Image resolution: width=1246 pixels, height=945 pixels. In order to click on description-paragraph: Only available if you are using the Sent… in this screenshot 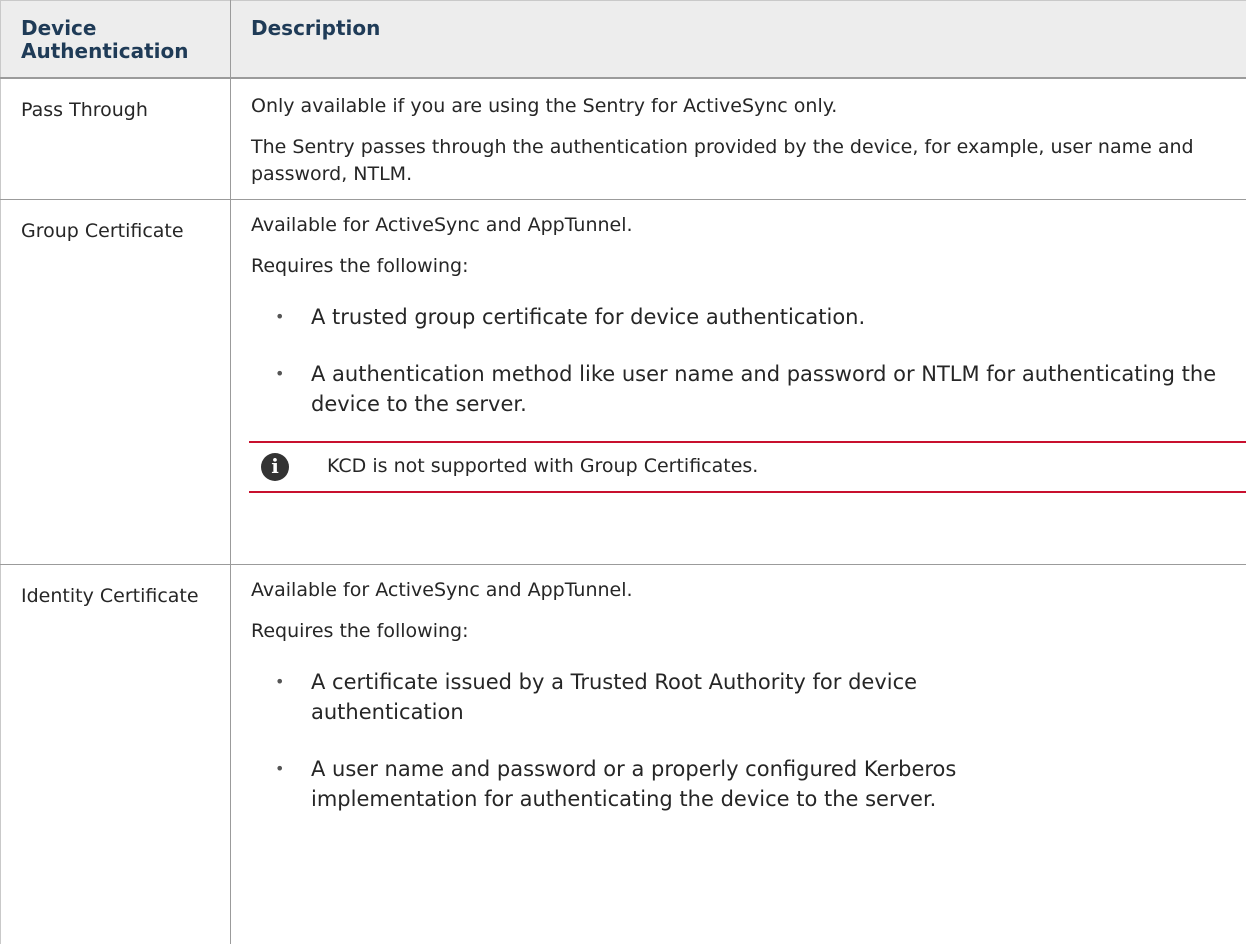, I will do `click(544, 106)`.